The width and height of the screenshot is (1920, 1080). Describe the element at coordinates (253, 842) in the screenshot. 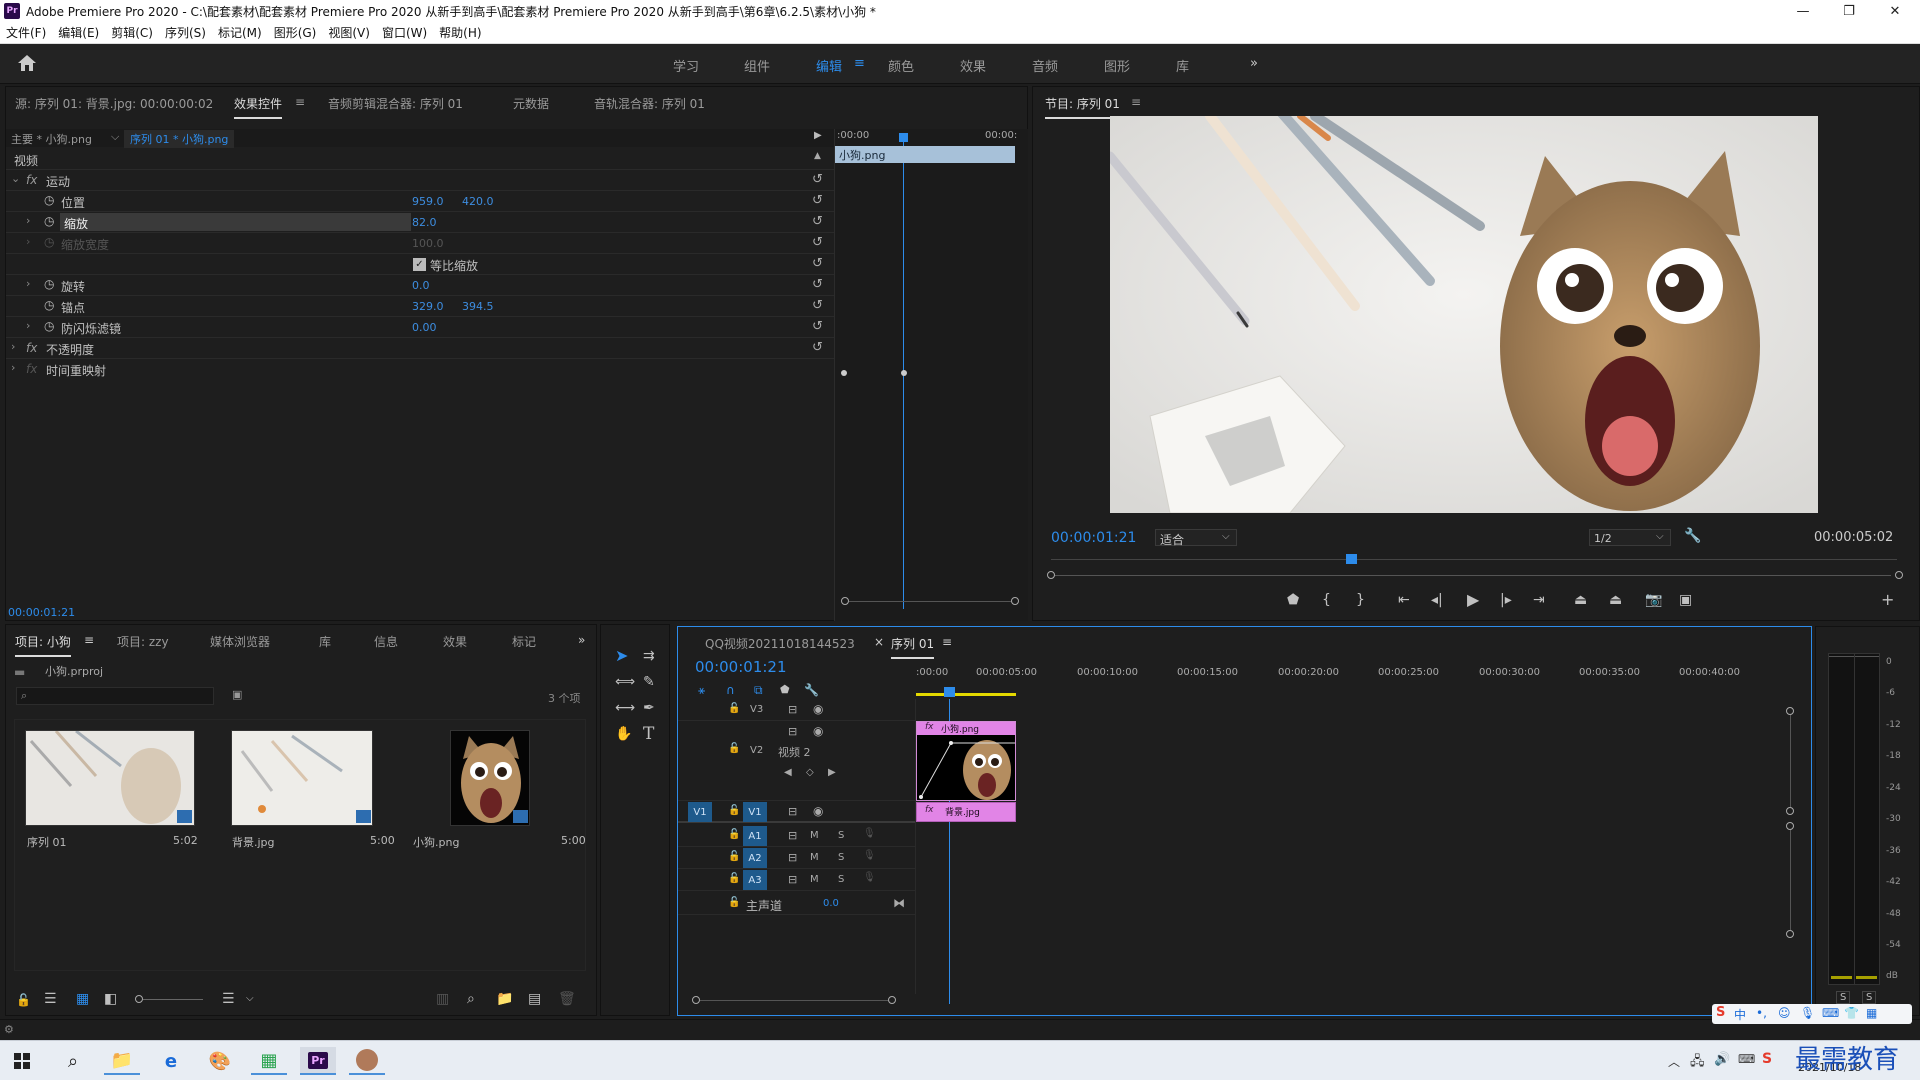

I see `item-name-1: 背景.jpg` at that location.